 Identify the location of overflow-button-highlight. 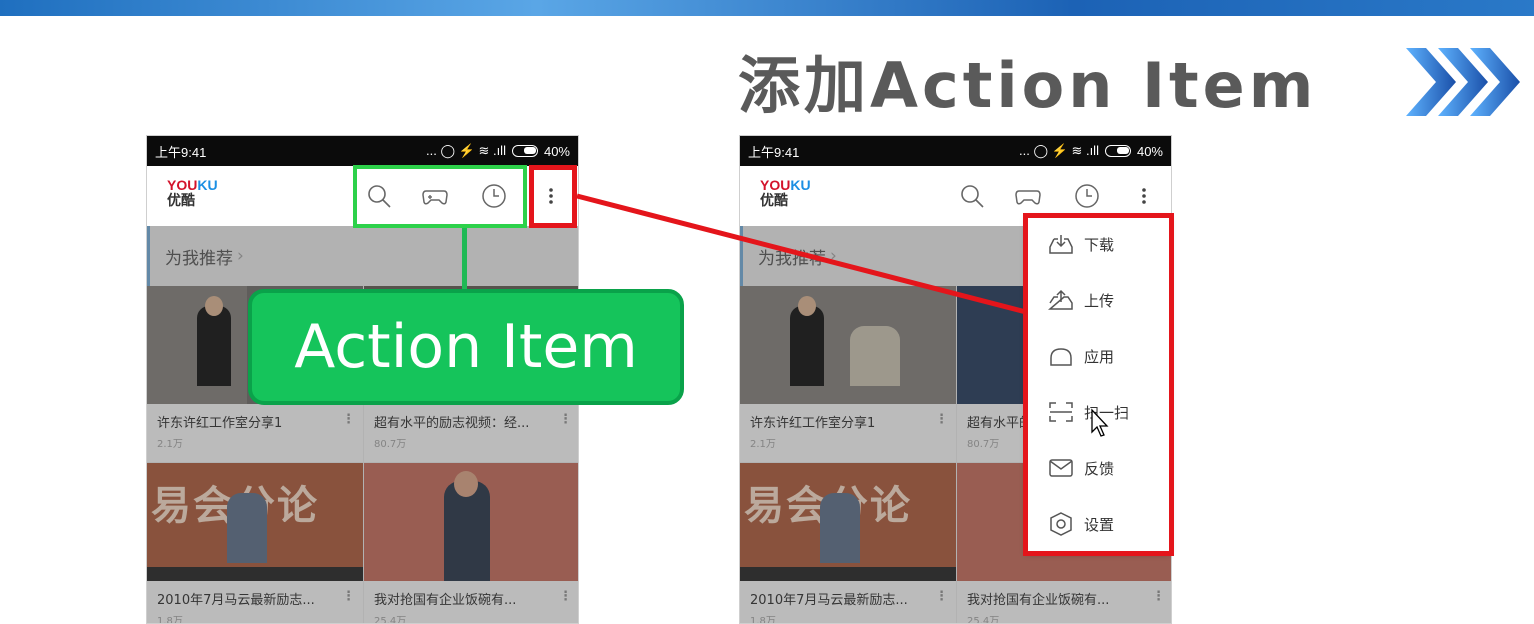
(553, 196).